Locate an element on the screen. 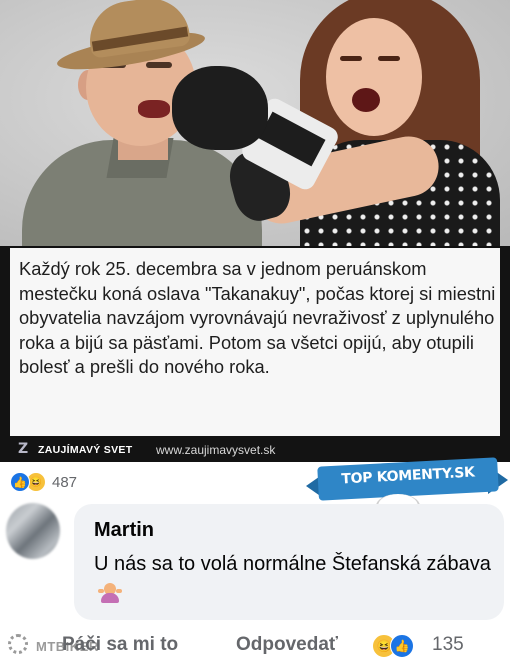  man-mouth is located at coordinates (154, 109).